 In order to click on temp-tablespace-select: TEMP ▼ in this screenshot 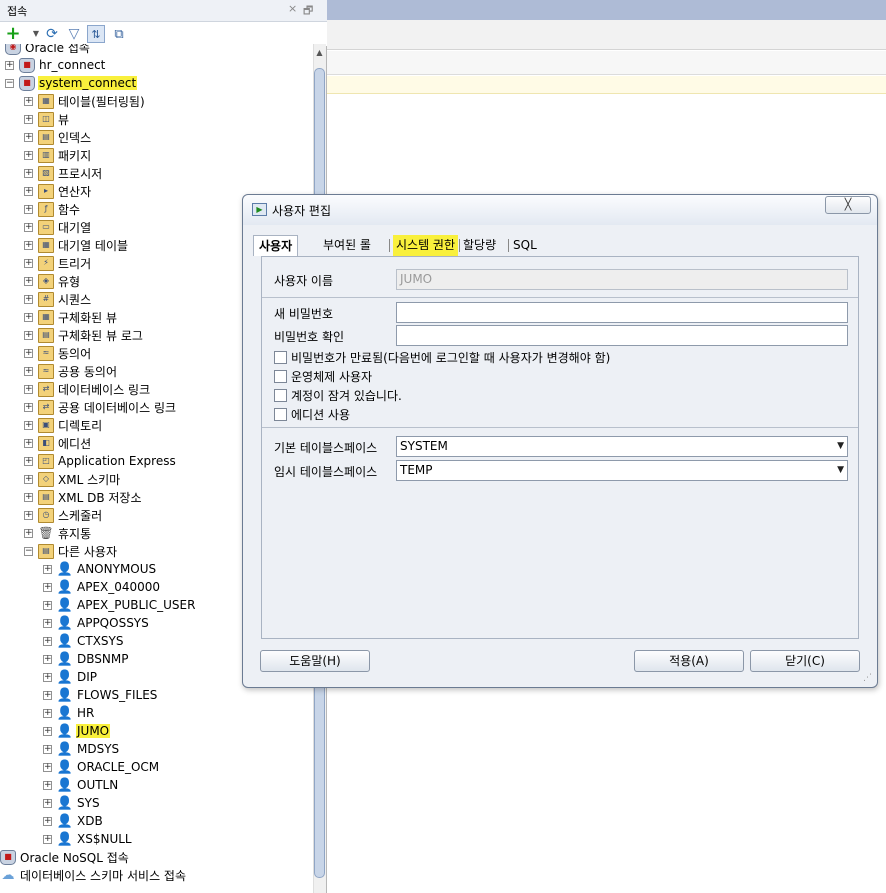, I will do `click(622, 470)`.